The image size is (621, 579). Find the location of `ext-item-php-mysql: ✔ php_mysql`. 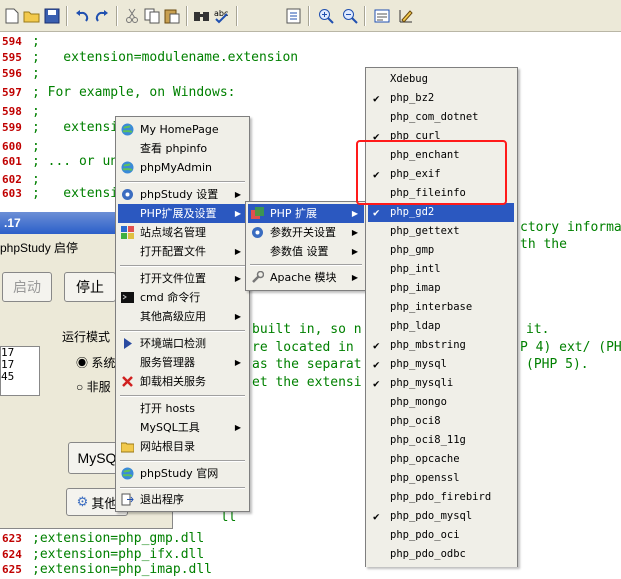

ext-item-php-mysql: ✔ php_mysql is located at coordinates (441, 364).